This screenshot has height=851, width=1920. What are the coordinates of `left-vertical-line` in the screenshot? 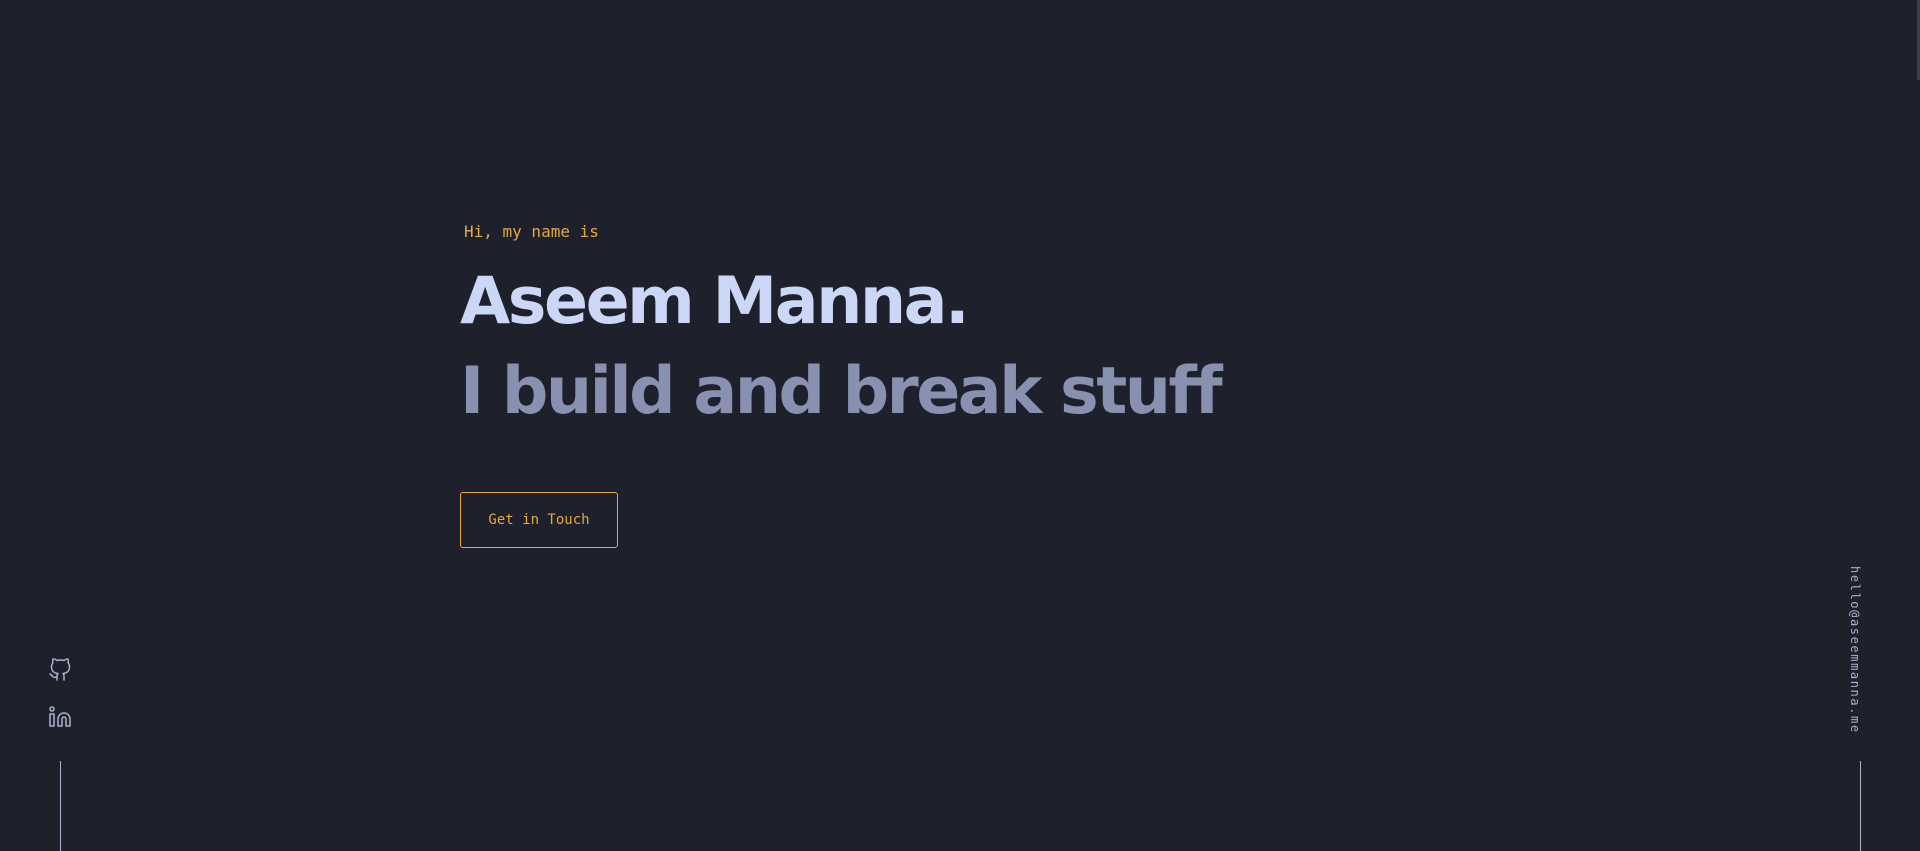 It's located at (60, 806).